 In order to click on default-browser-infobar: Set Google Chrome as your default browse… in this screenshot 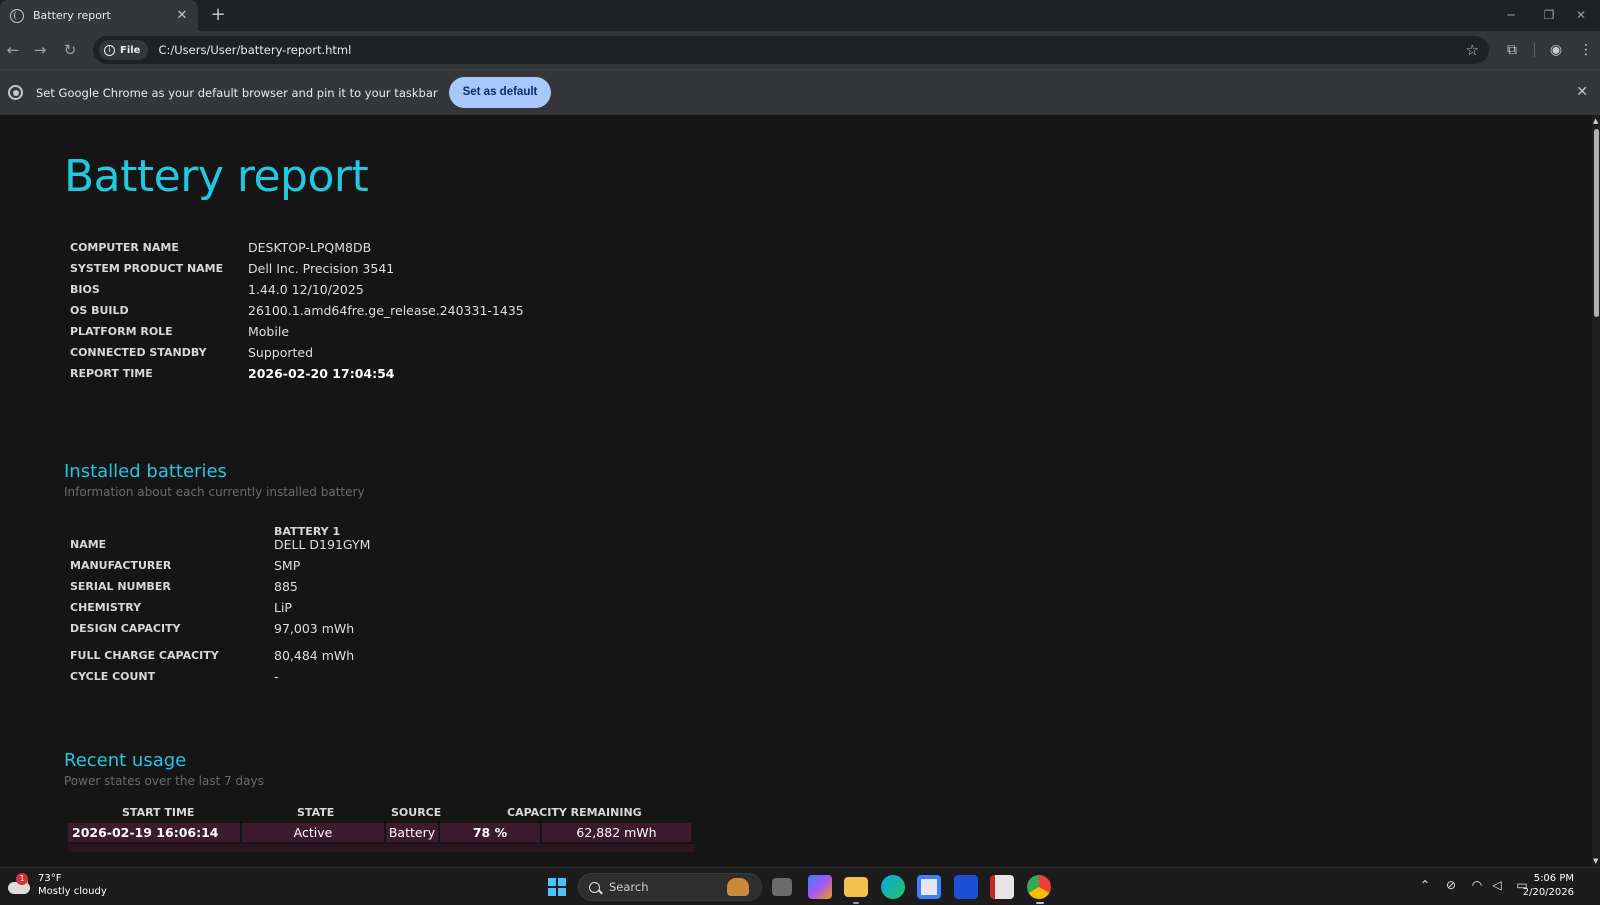, I will do `click(800, 92)`.